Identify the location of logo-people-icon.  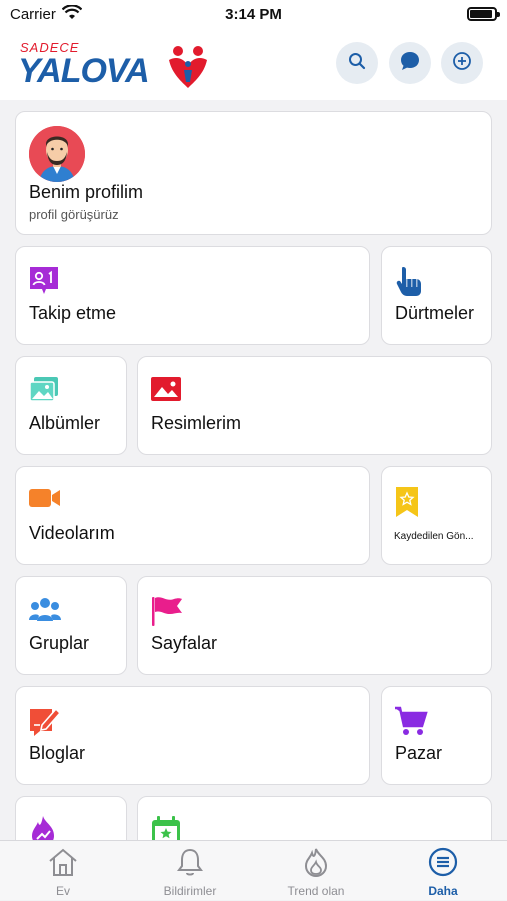
(188, 69).